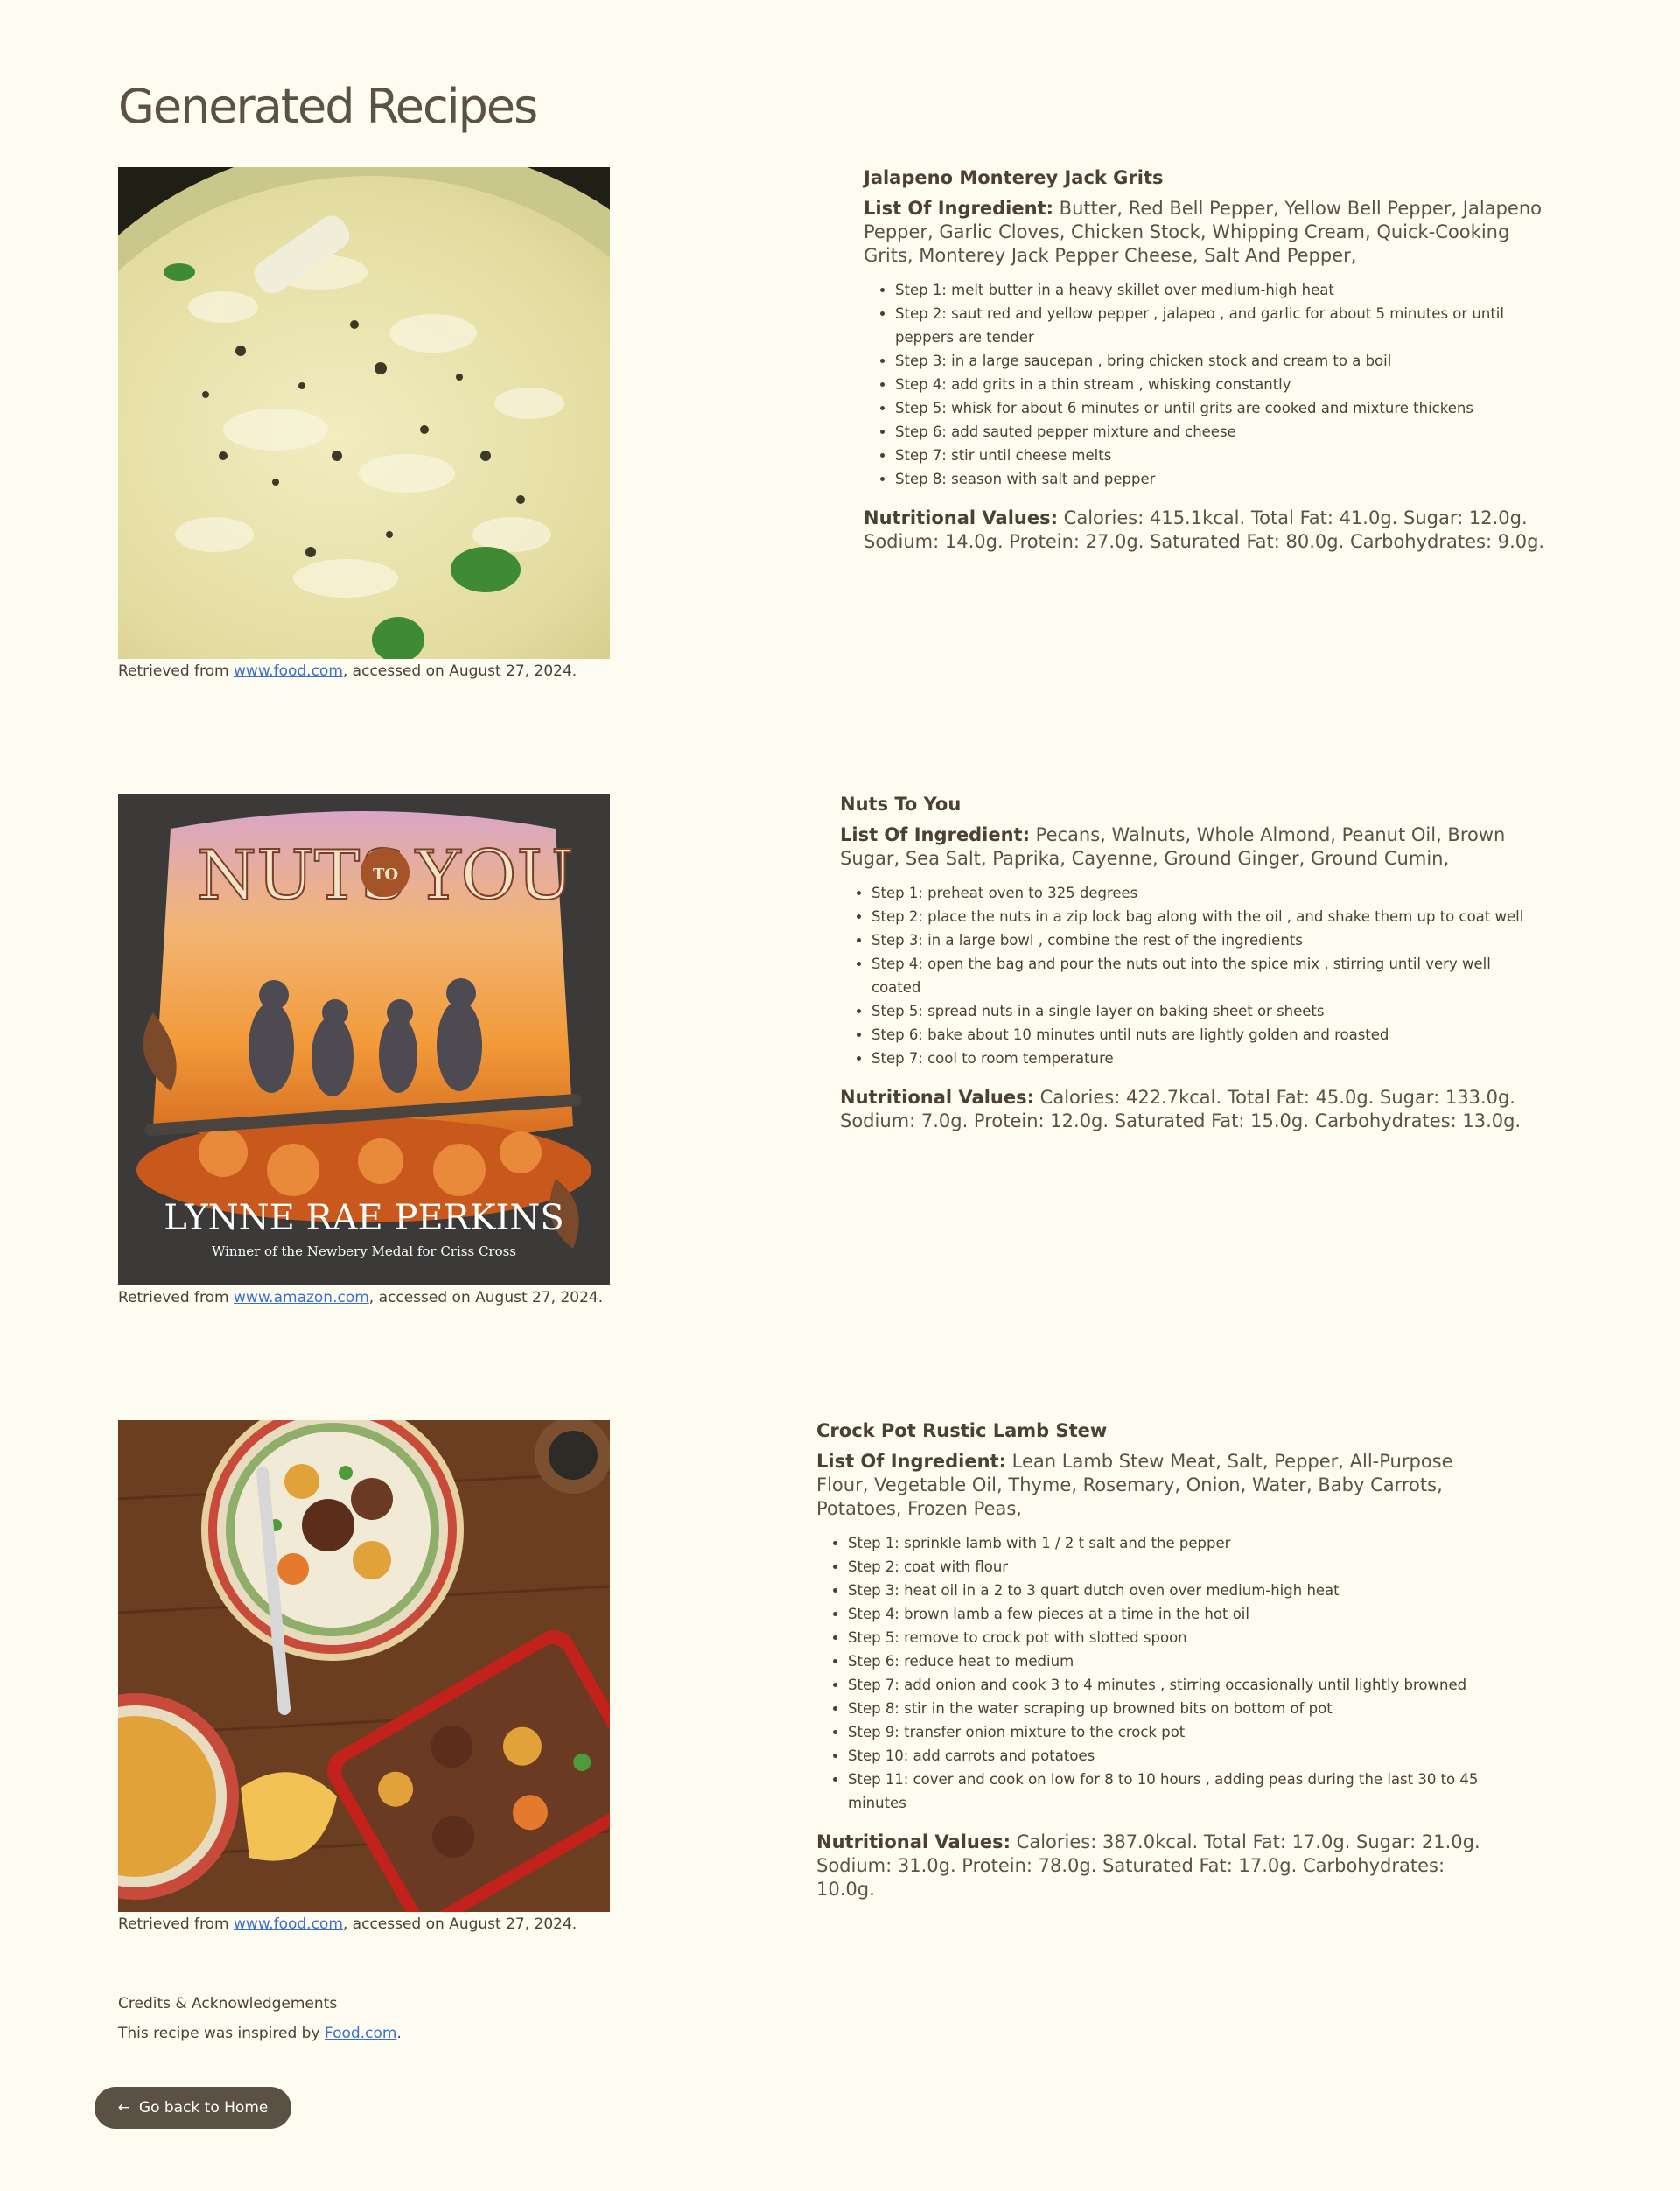 The width and height of the screenshot is (1680, 2191). What do you see at coordinates (1225, 479) in the screenshot?
I see `step-item: Step 8: season with salt and pepper` at bounding box center [1225, 479].